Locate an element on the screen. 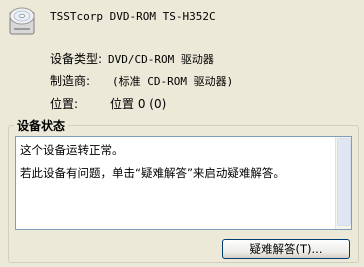 Image resolution: width=364 pixels, height=267 pixels. device-status-group-title: 设备状态 is located at coordinates (41, 125).